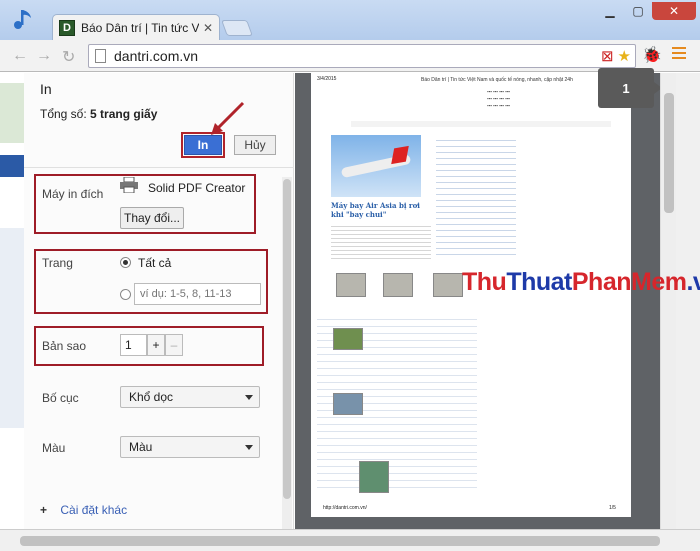  Describe the element at coordinates (94, 510) in the screenshot. I see `more-settings-label: Cài đặt khác` at that location.